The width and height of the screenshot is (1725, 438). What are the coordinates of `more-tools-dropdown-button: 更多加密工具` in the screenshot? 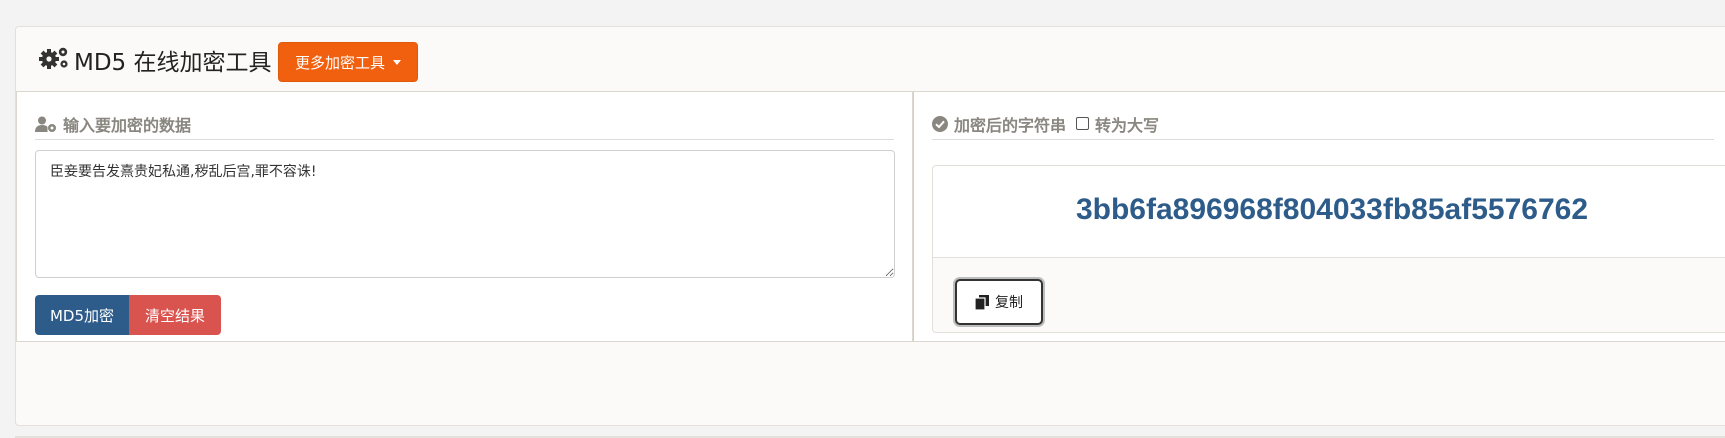 It's located at (348, 62).